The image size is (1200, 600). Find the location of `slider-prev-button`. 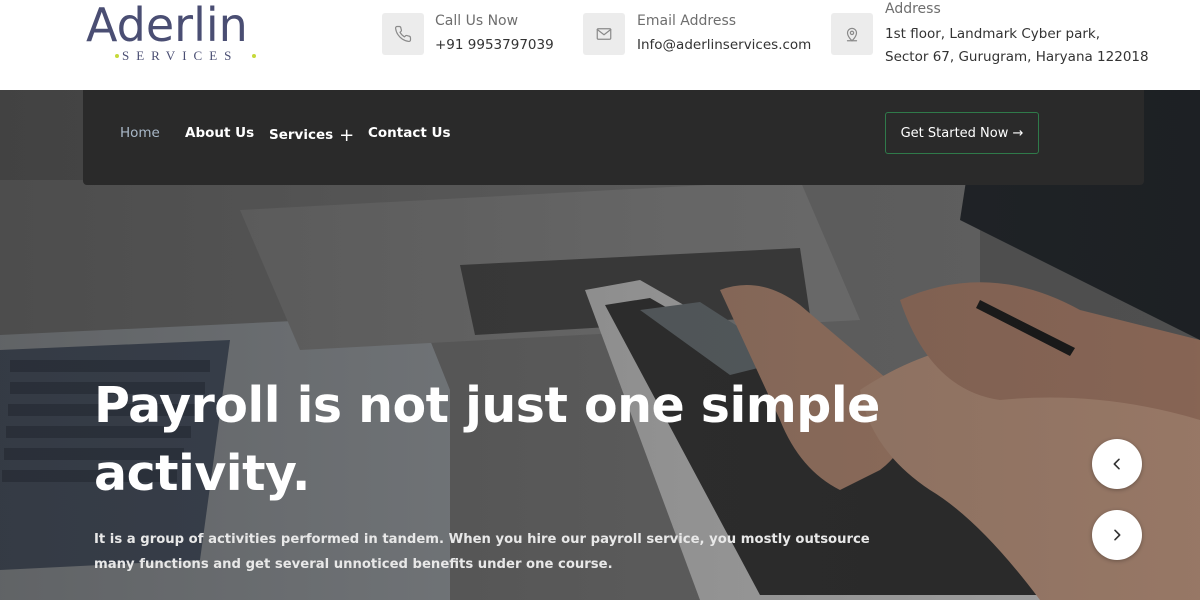

slider-prev-button is located at coordinates (1117, 464).